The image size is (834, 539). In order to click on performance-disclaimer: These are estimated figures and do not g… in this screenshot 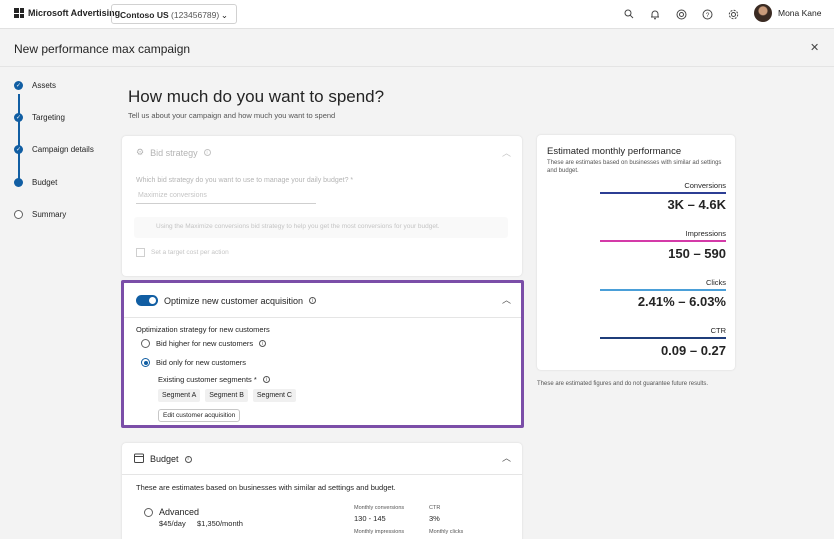, I will do `click(623, 384)`.